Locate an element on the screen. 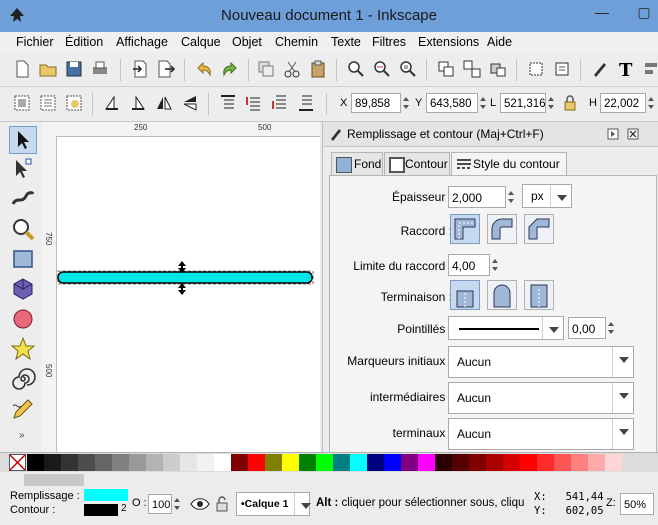  flip-vertical-icon is located at coordinates (190, 103).